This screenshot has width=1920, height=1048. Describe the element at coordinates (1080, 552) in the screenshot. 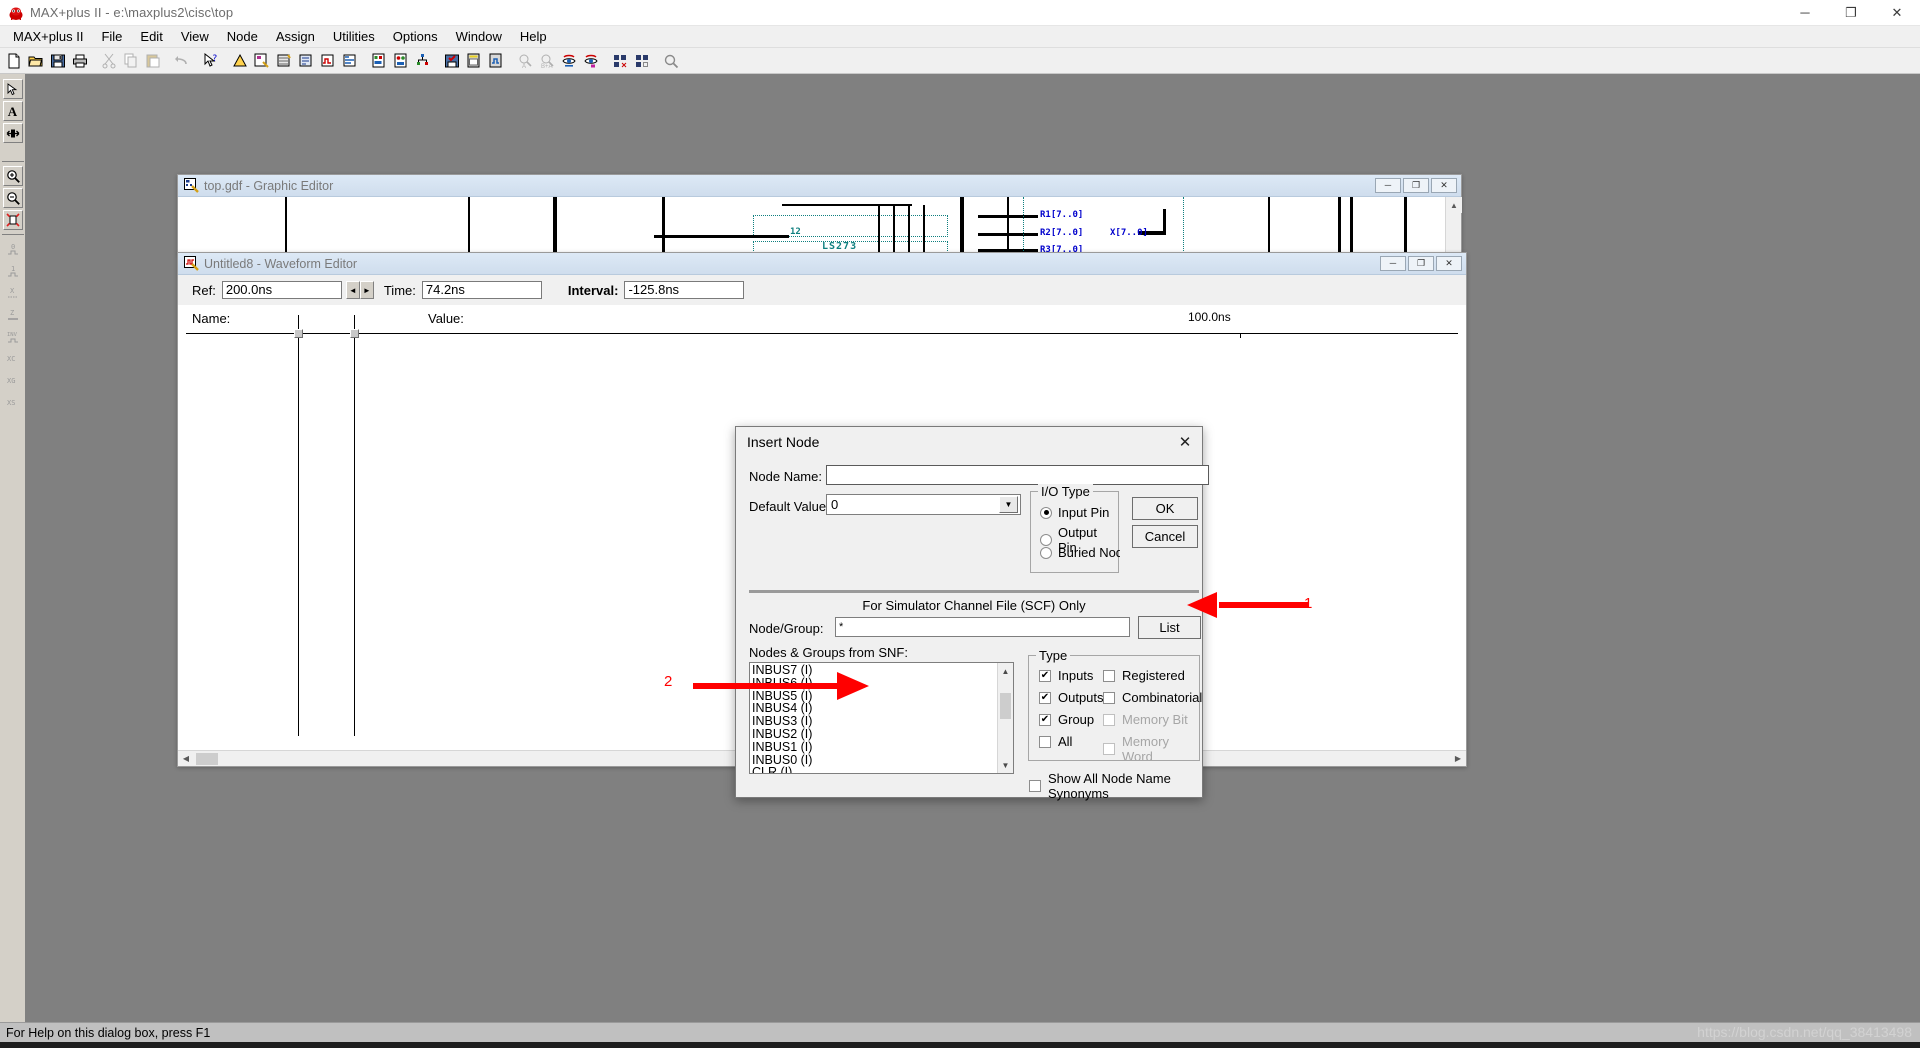

I see `radio-buried-node: Buried Node` at that location.